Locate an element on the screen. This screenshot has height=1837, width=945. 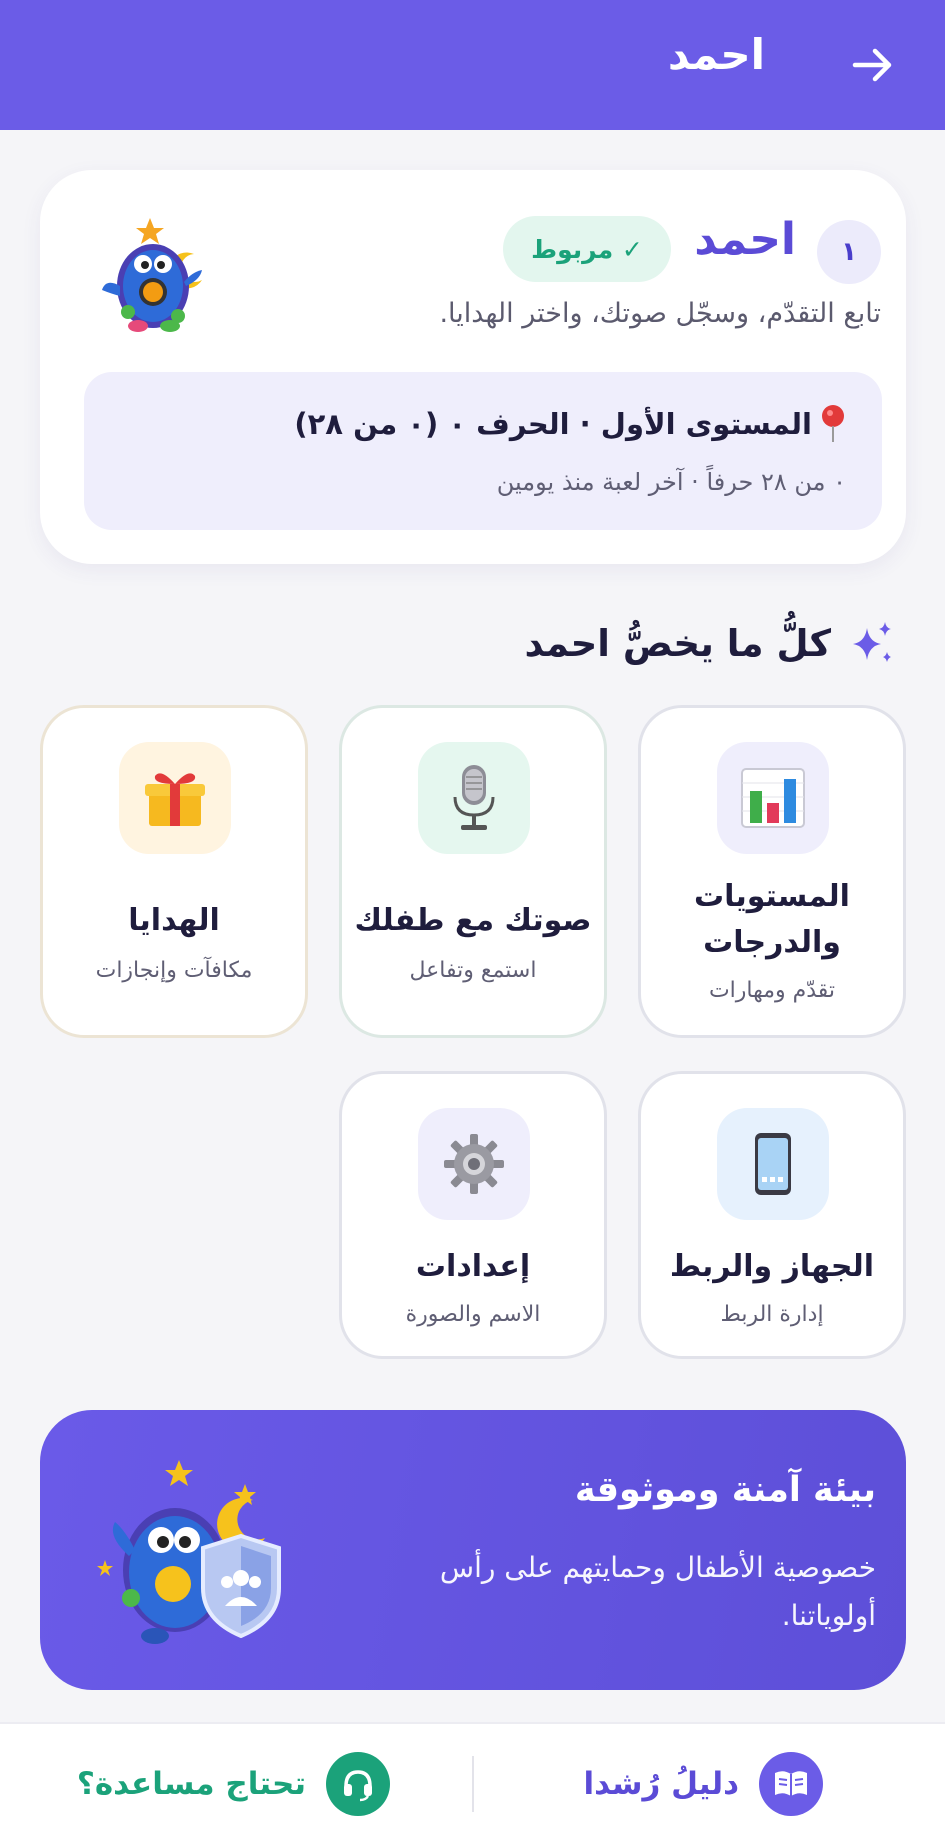
arrow-right-icon is located at coordinates (872, 65).